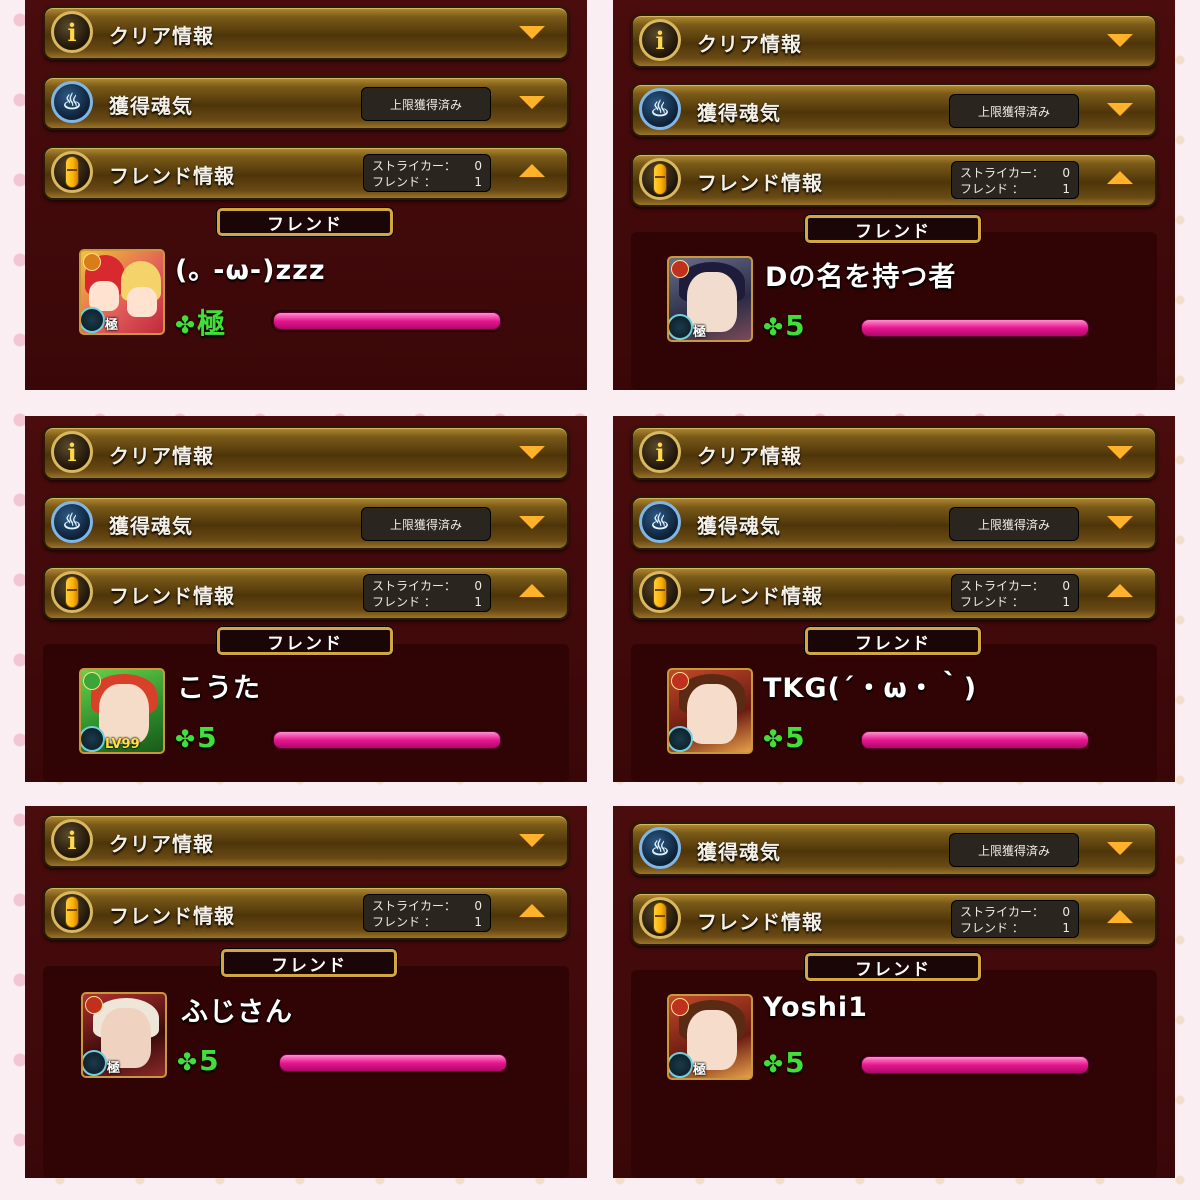 Image resolution: width=1200 pixels, height=1200 pixels. Describe the element at coordinates (427, 593) in the screenshot. I see `friend-stats: ストライカー： 0 フレンド ： 1` at that location.